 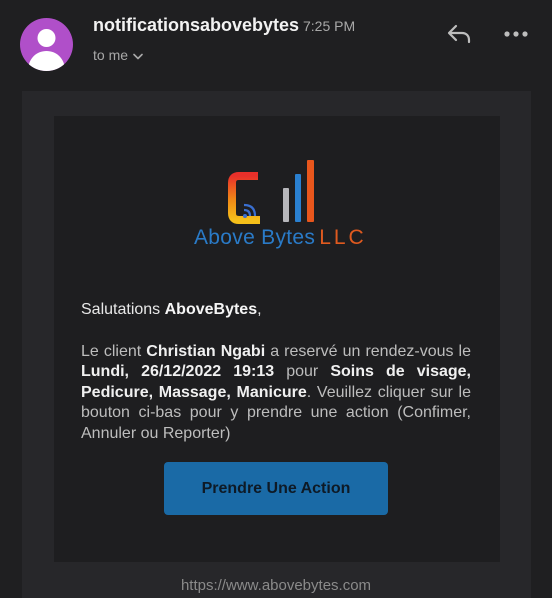 I want to click on greeting-suffix: ,, so click(x=259, y=309).